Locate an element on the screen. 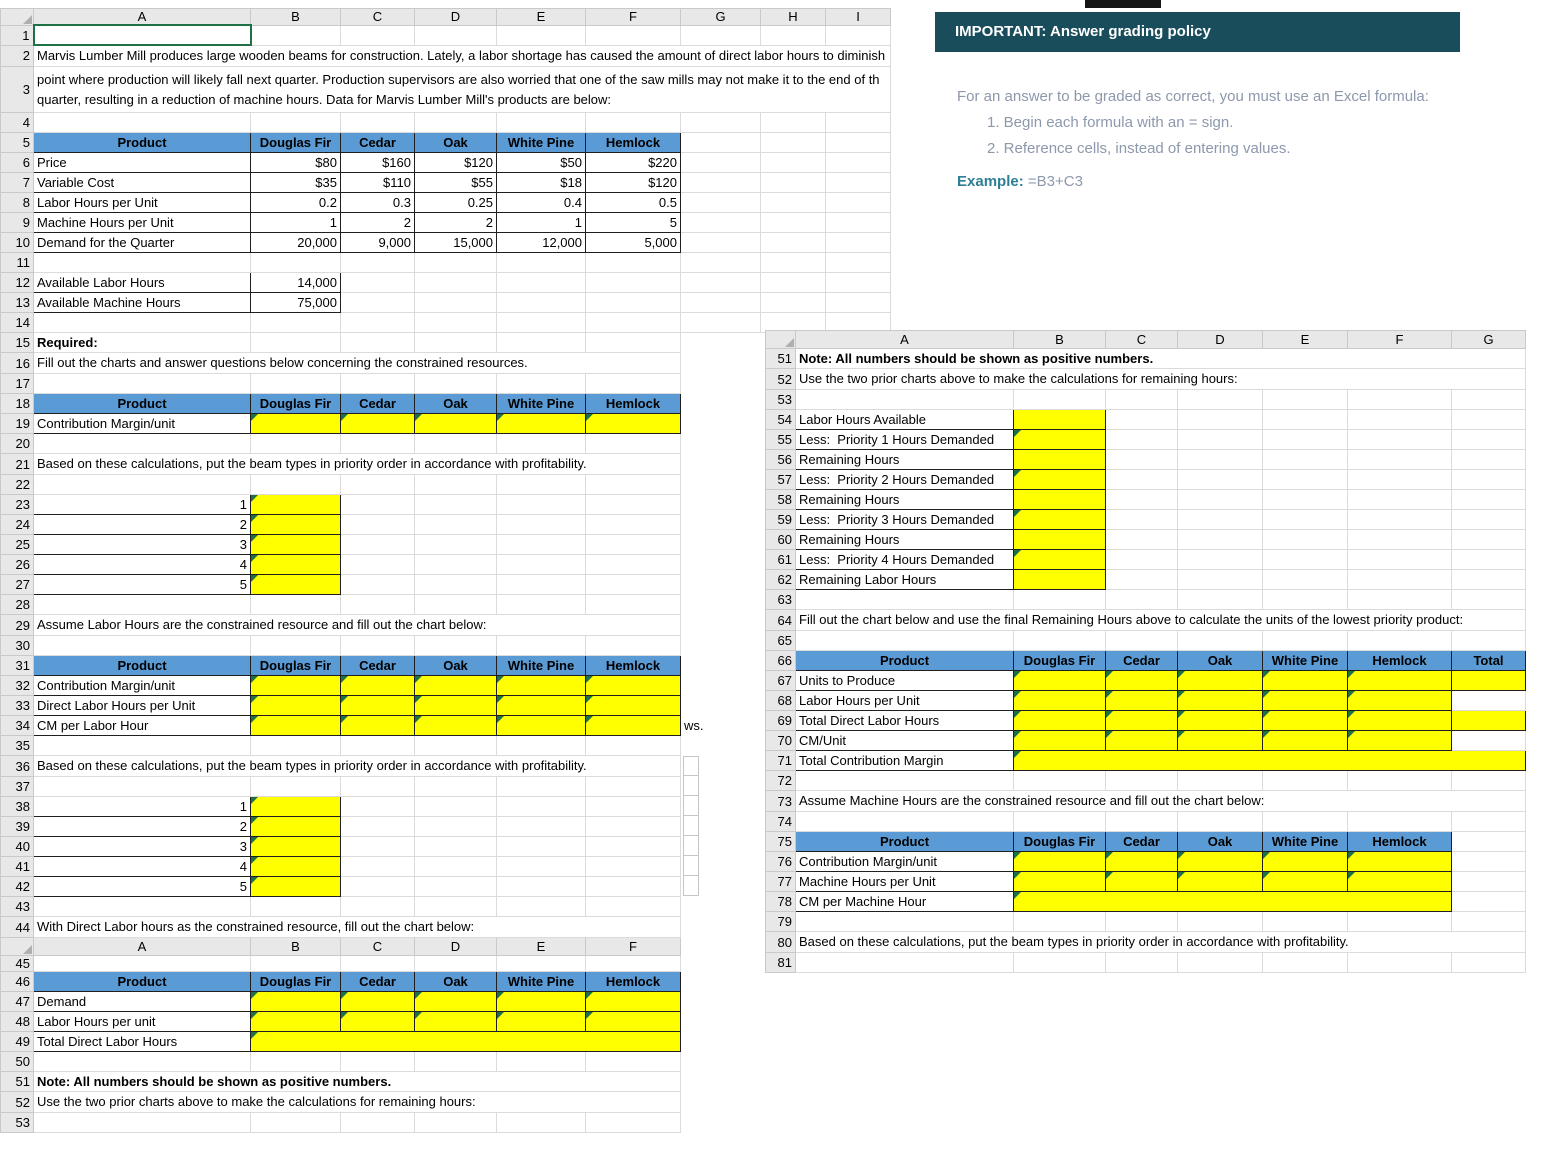  cell-A4 is located at coordinates (142, 122).